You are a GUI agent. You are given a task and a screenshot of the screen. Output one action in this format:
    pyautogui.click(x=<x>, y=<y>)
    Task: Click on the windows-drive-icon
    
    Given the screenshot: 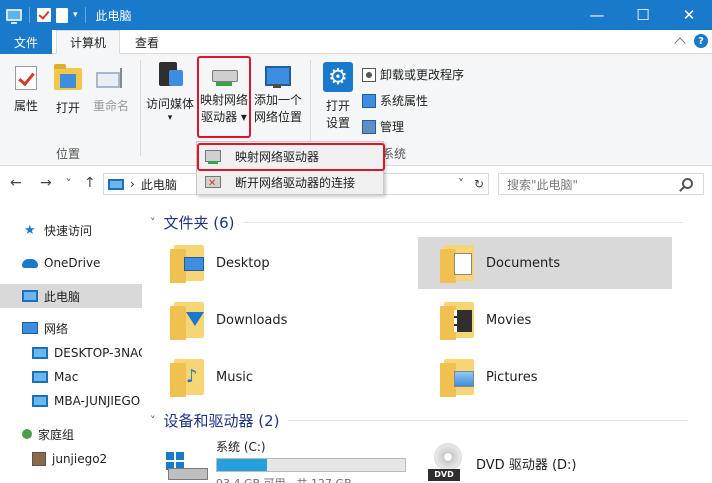 What is the action you would take?
    pyautogui.click(x=186, y=464)
    